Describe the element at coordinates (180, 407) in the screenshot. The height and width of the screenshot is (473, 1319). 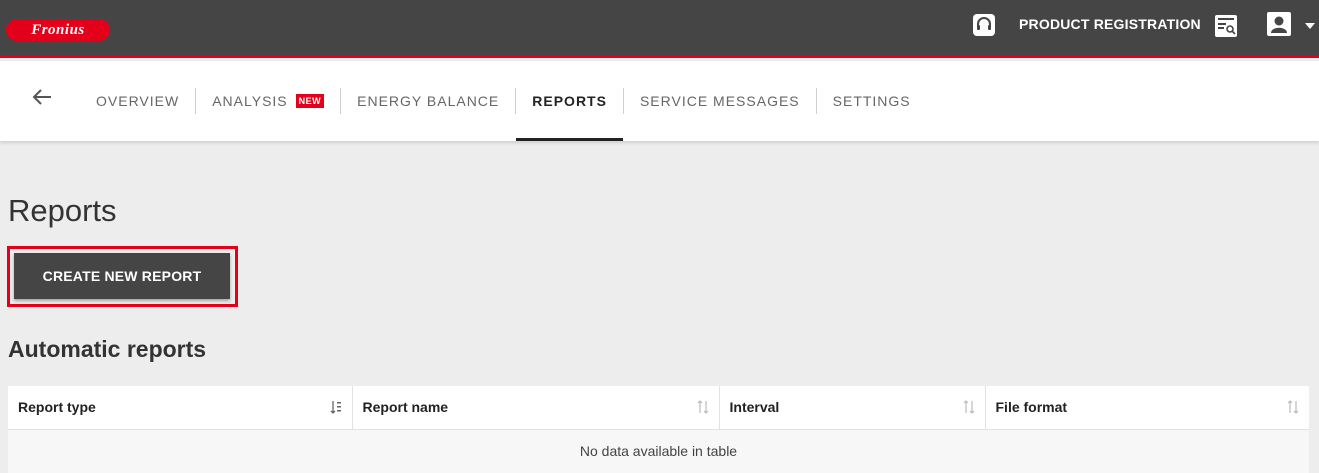
I see `column-header-report-type: Report type` at that location.